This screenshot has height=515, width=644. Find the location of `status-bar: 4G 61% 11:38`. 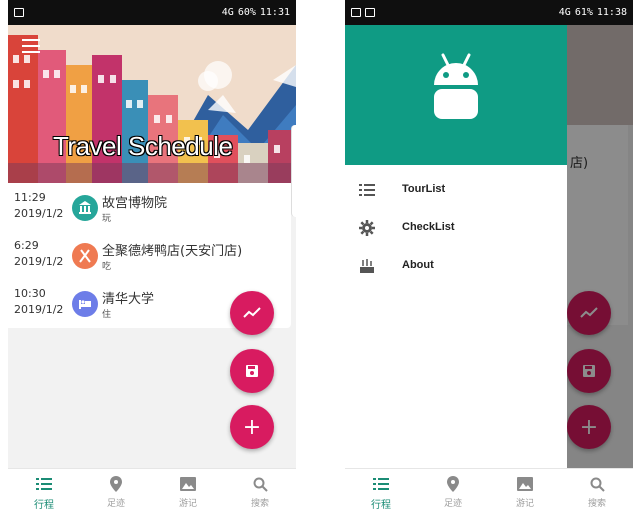

status-bar: 4G 61% 11:38 is located at coordinates (489, 12).